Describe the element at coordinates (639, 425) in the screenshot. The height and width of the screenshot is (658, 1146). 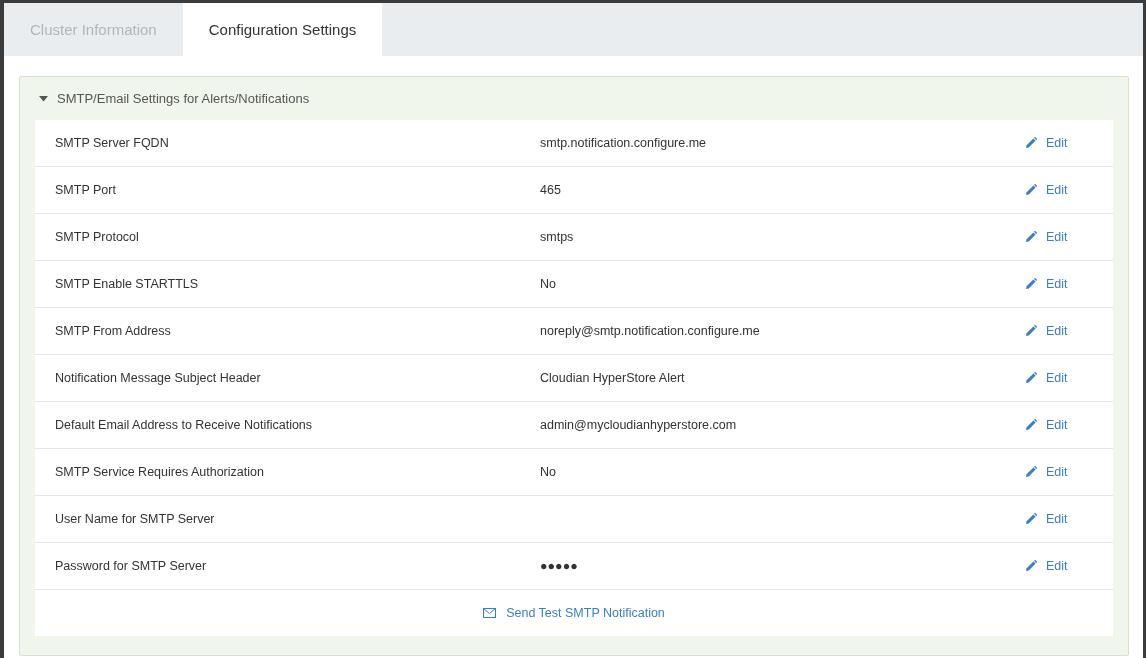
I see `setting-value: admin@mycloudianhyperstore.com` at that location.